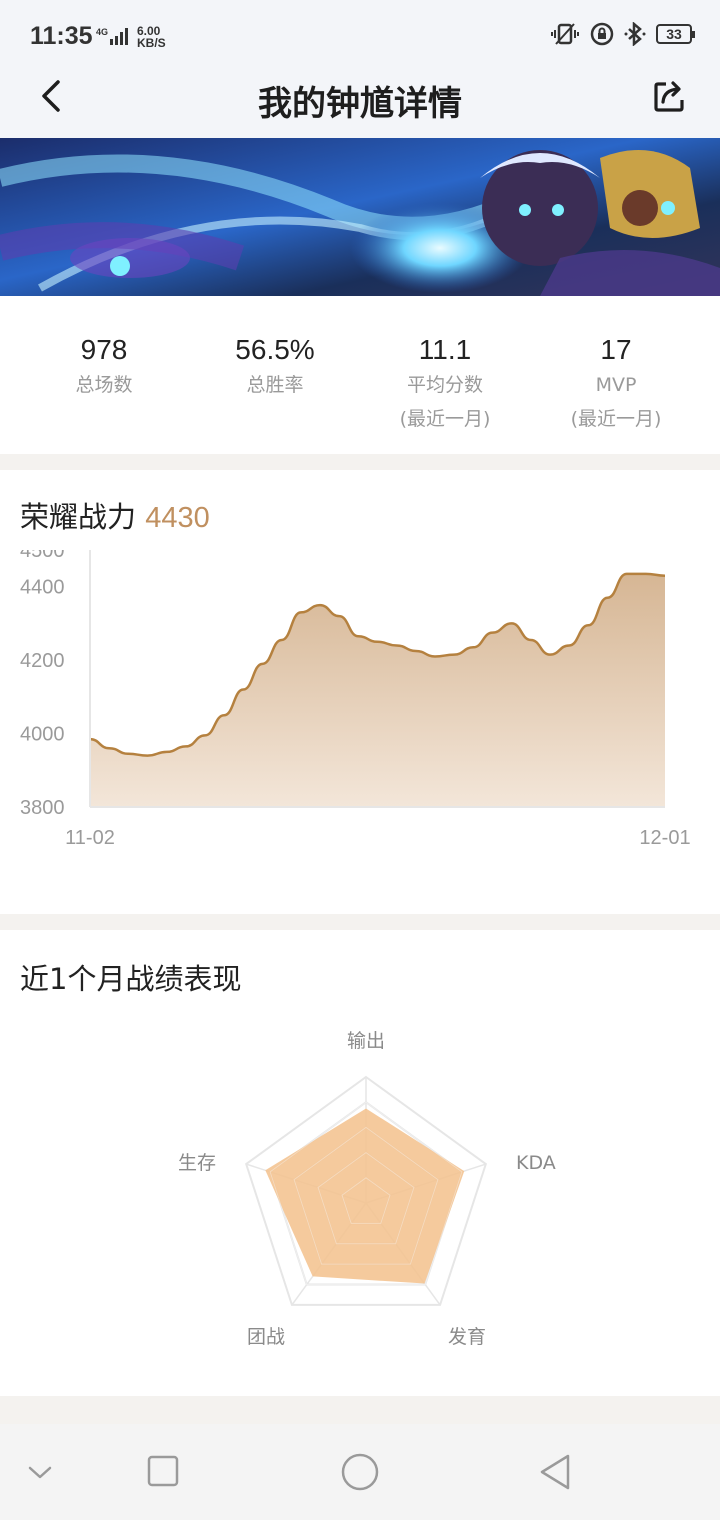  I want to click on stat-label: 总胜率, so click(275, 385).